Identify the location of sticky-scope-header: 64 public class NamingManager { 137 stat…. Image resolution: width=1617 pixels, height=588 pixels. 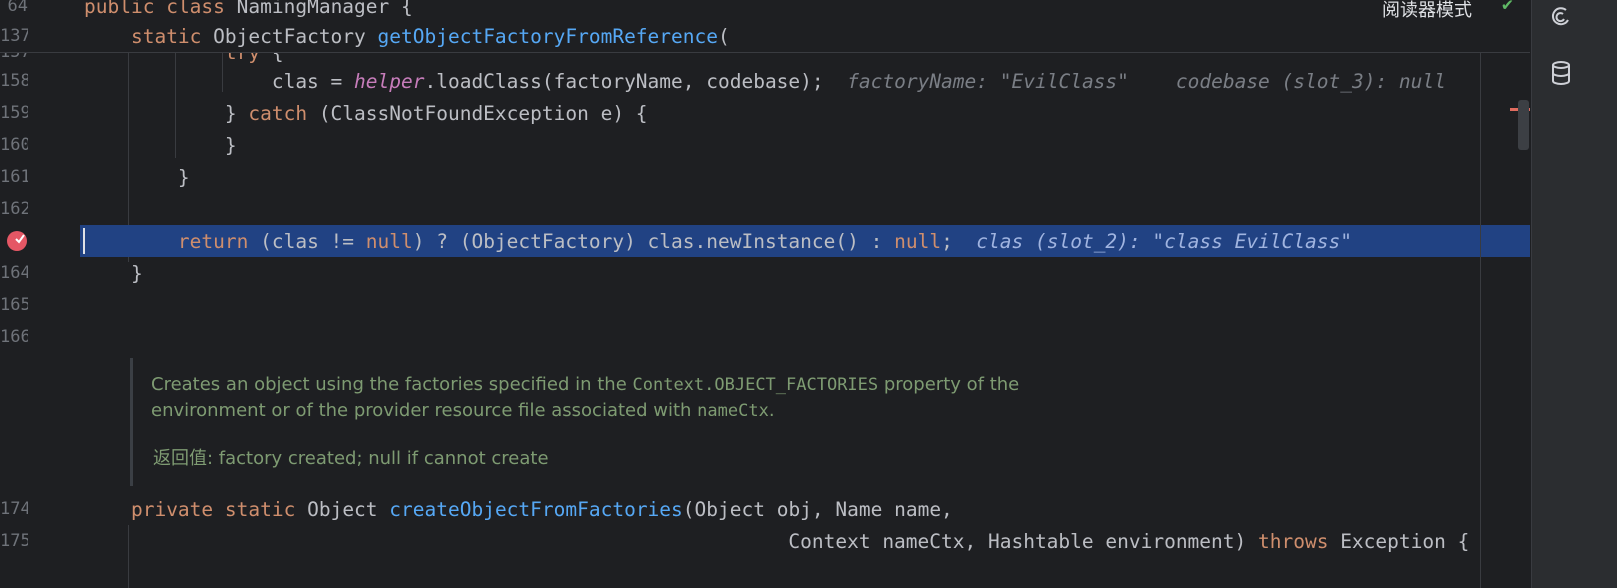
(765, 26).